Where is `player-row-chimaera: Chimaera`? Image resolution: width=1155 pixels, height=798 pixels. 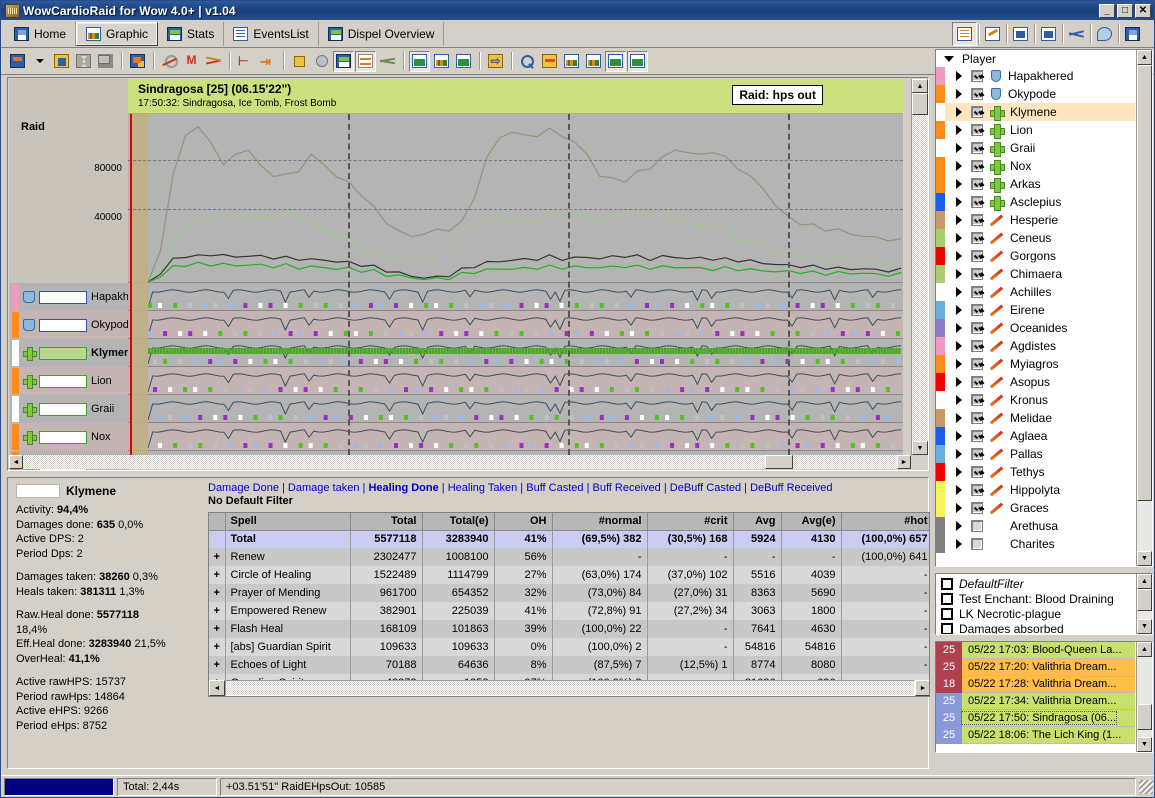 player-row-chimaera: Chimaera is located at coordinates (1035, 274).